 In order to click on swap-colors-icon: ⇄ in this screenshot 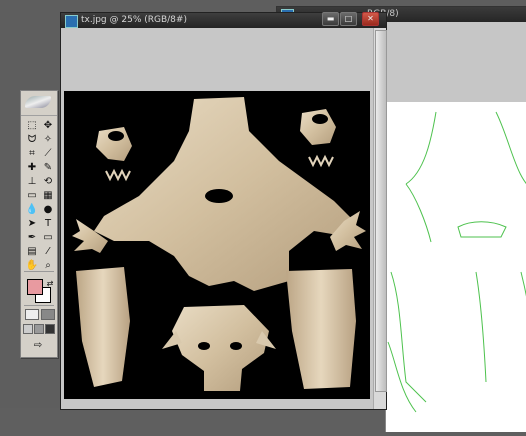, I will do `click(50, 283)`.